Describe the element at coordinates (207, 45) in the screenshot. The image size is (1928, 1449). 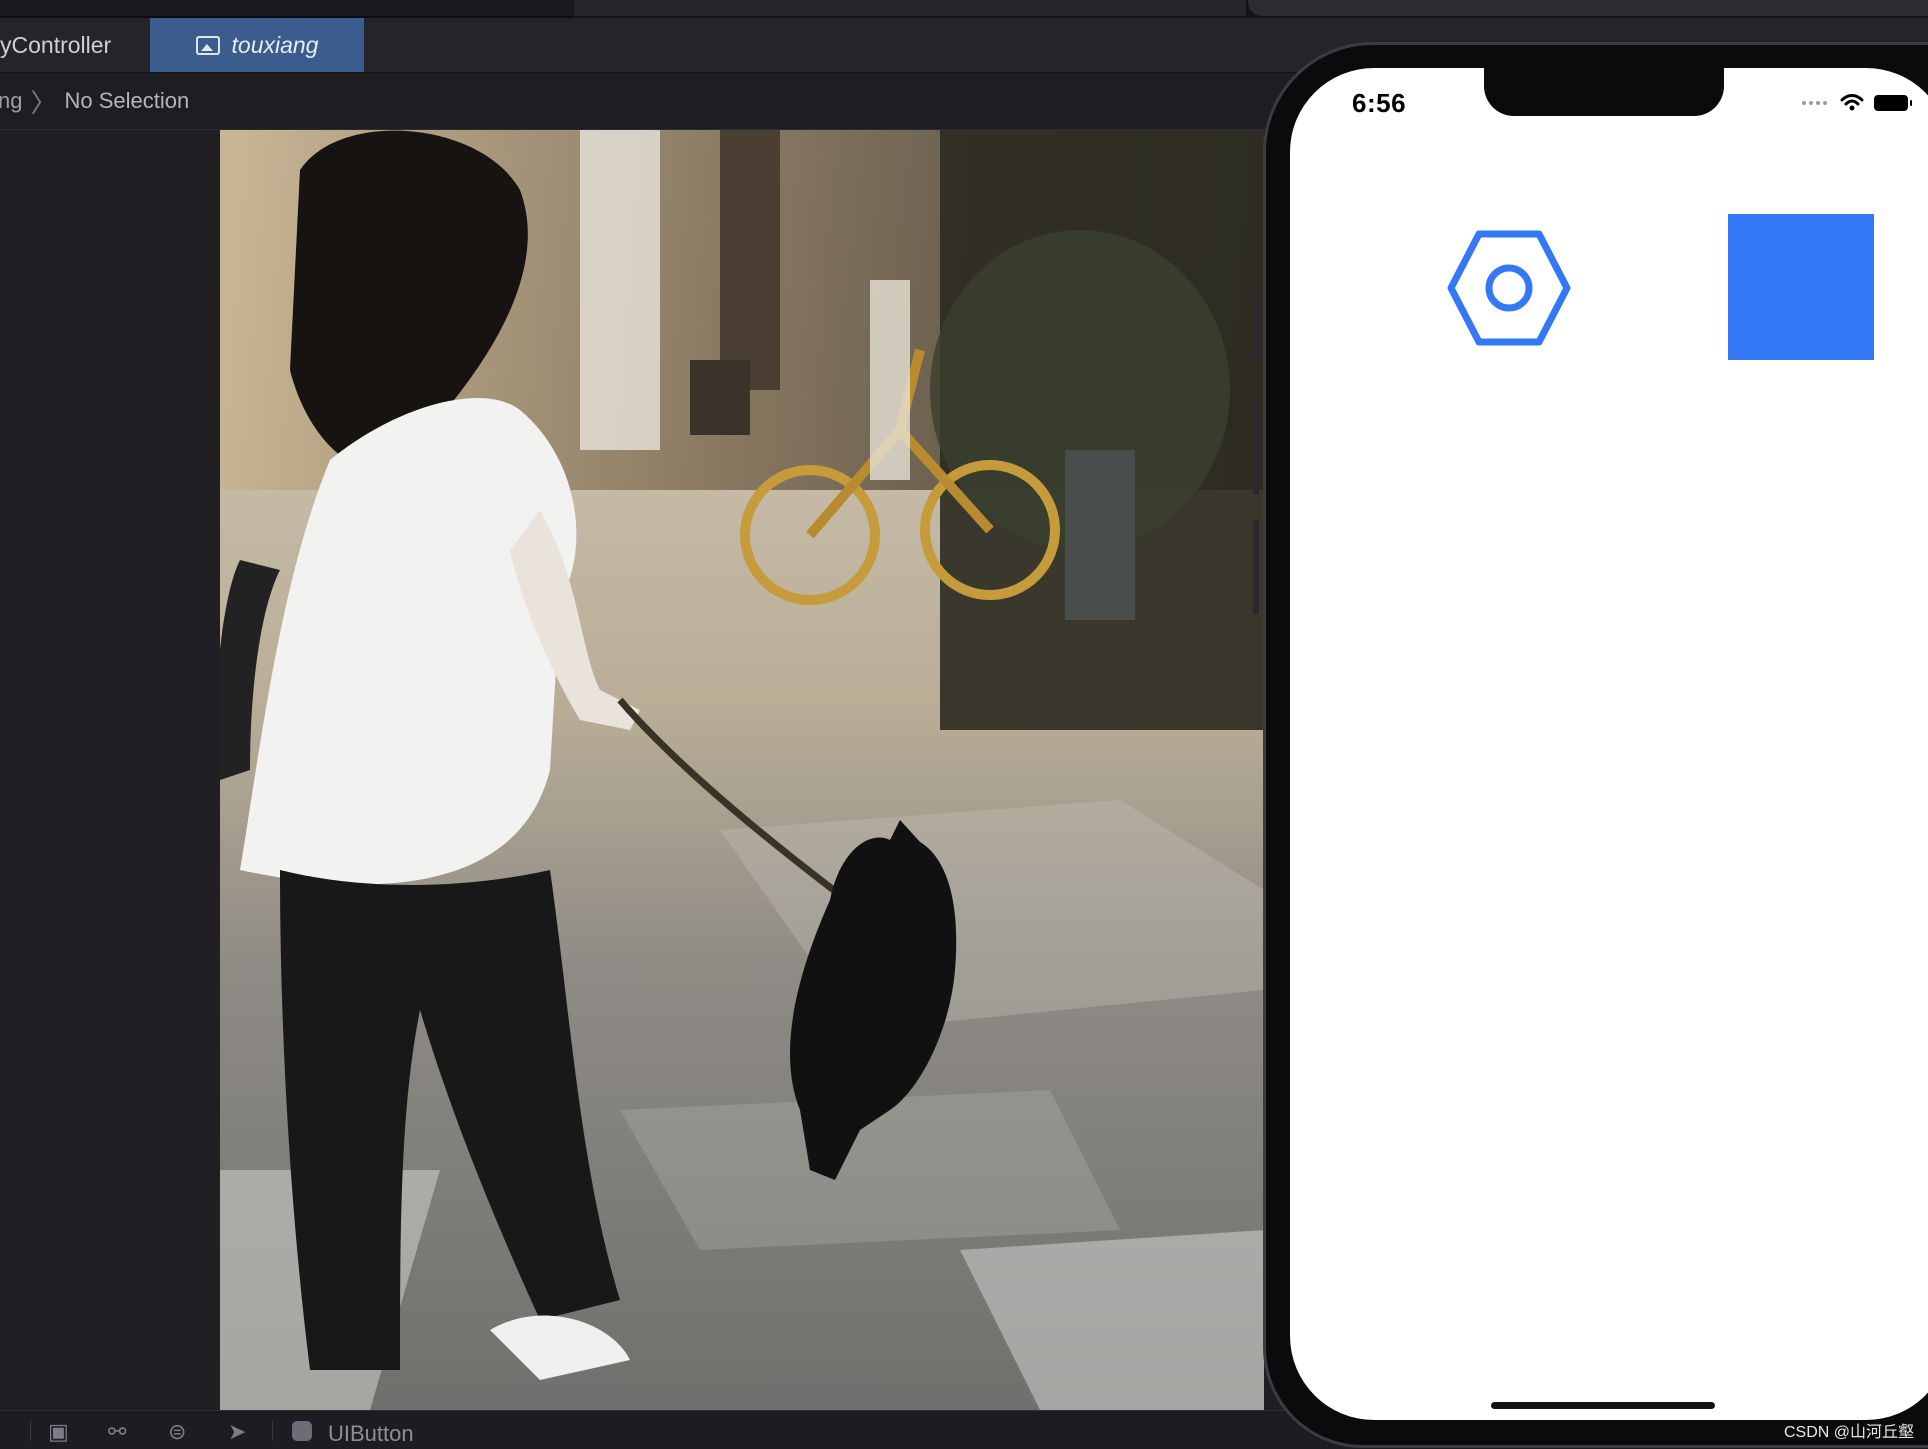
I see `image-icon` at that location.